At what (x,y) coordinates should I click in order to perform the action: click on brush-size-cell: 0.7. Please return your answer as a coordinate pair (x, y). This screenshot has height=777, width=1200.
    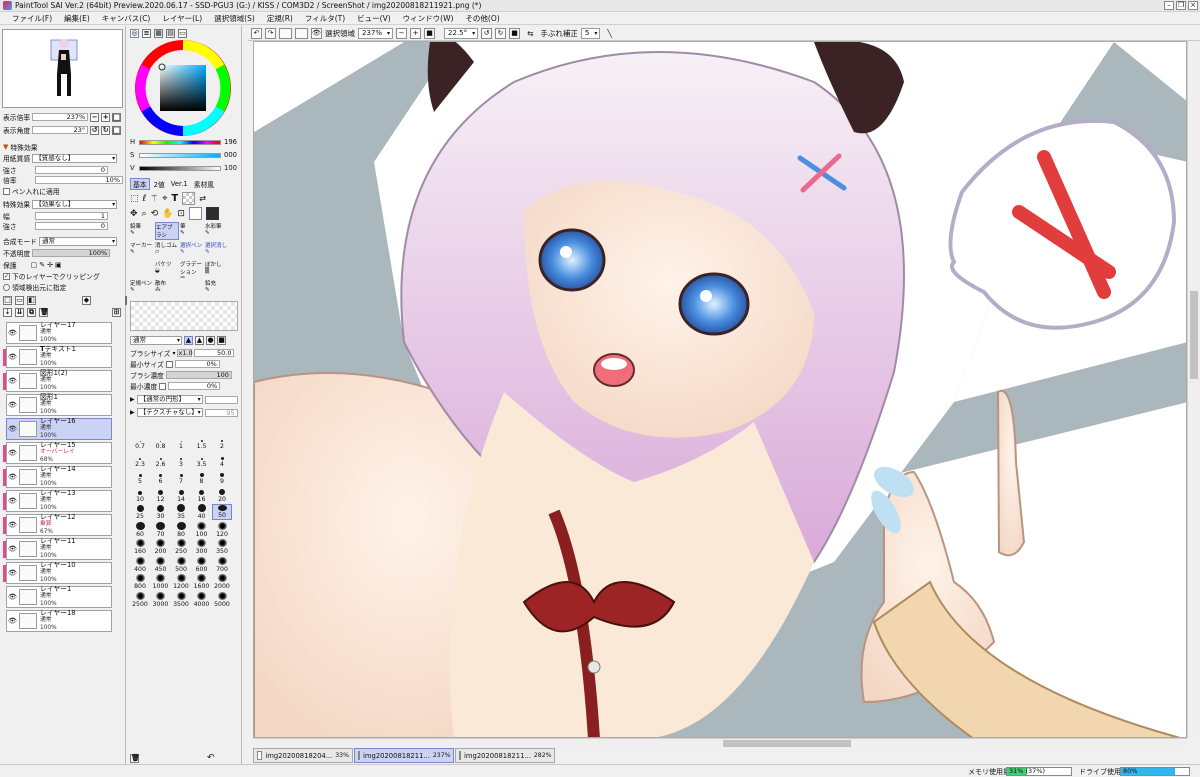
    Looking at the image, I should click on (140, 442).